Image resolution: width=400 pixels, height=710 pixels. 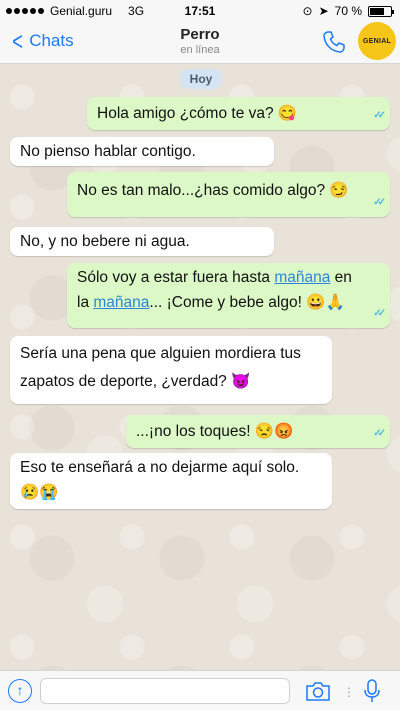 What do you see at coordinates (307, 11) in the screenshot?
I see `lock-rotation-icon: ⊙` at bounding box center [307, 11].